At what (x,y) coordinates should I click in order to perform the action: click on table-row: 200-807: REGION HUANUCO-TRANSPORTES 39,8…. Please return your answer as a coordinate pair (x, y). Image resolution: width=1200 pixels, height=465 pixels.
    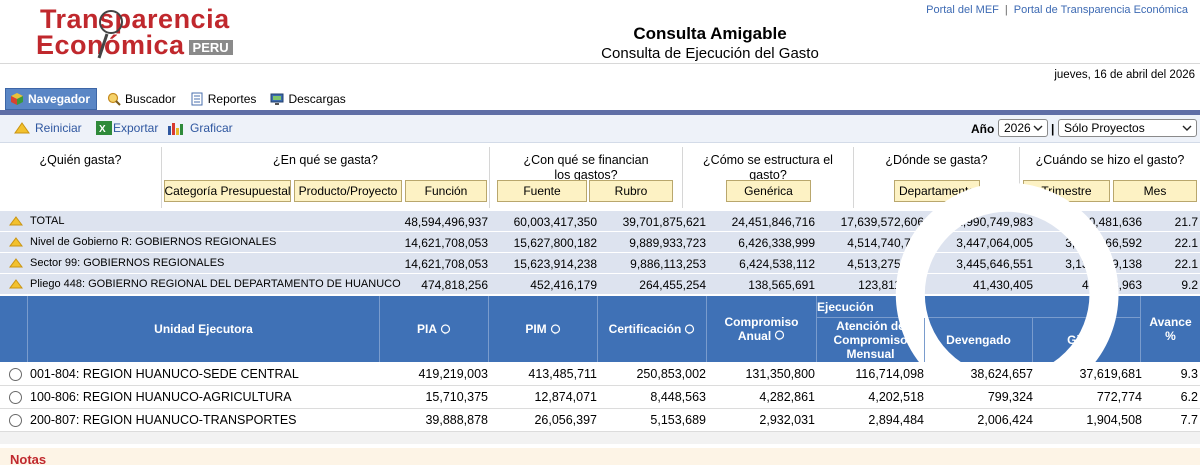
    Looking at the image, I should click on (600, 420).